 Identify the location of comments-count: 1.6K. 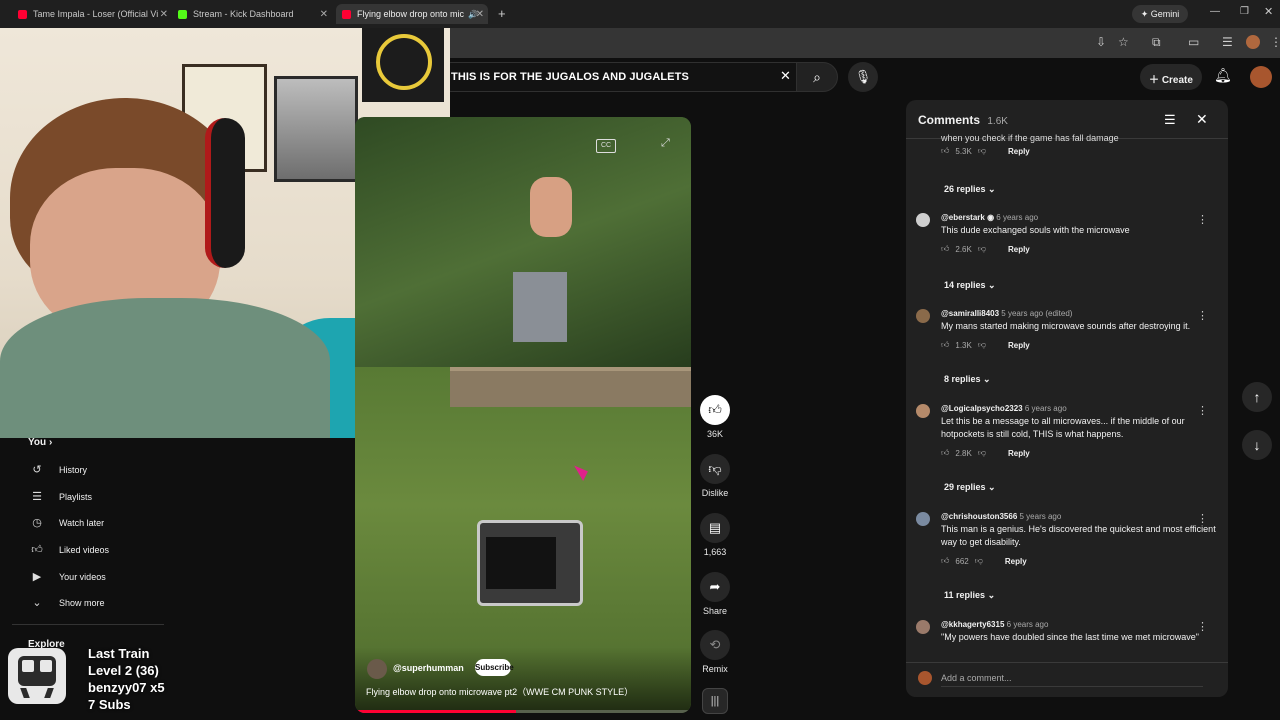
(997, 121).